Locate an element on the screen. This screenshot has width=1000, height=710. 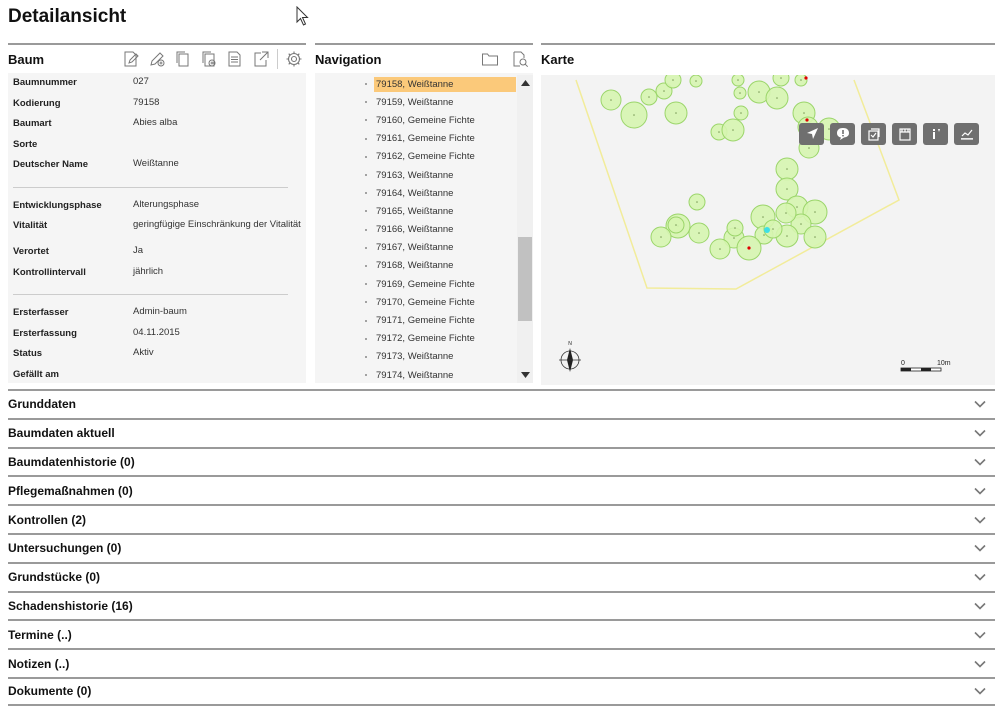
search-document-icon is located at coordinates (520, 59).